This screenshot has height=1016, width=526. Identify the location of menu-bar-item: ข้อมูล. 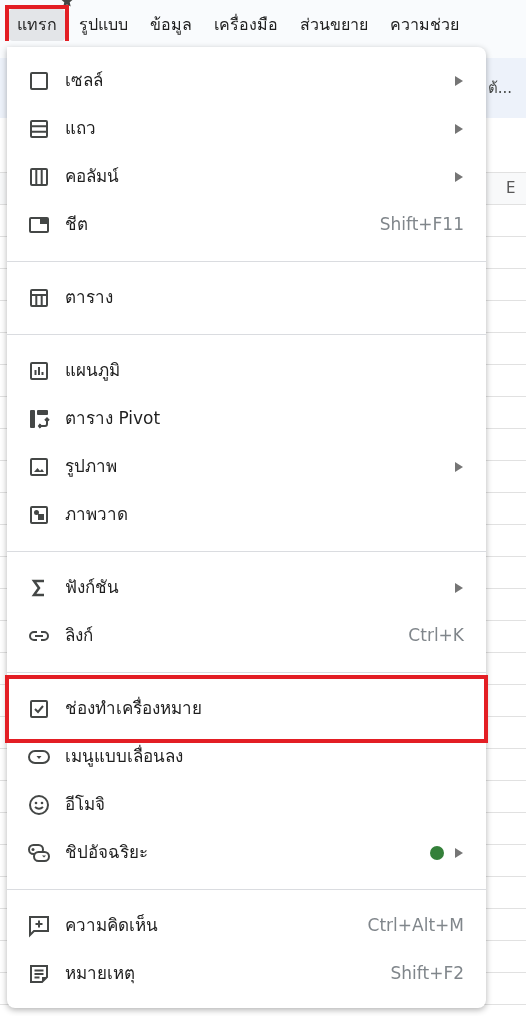
(171, 25).